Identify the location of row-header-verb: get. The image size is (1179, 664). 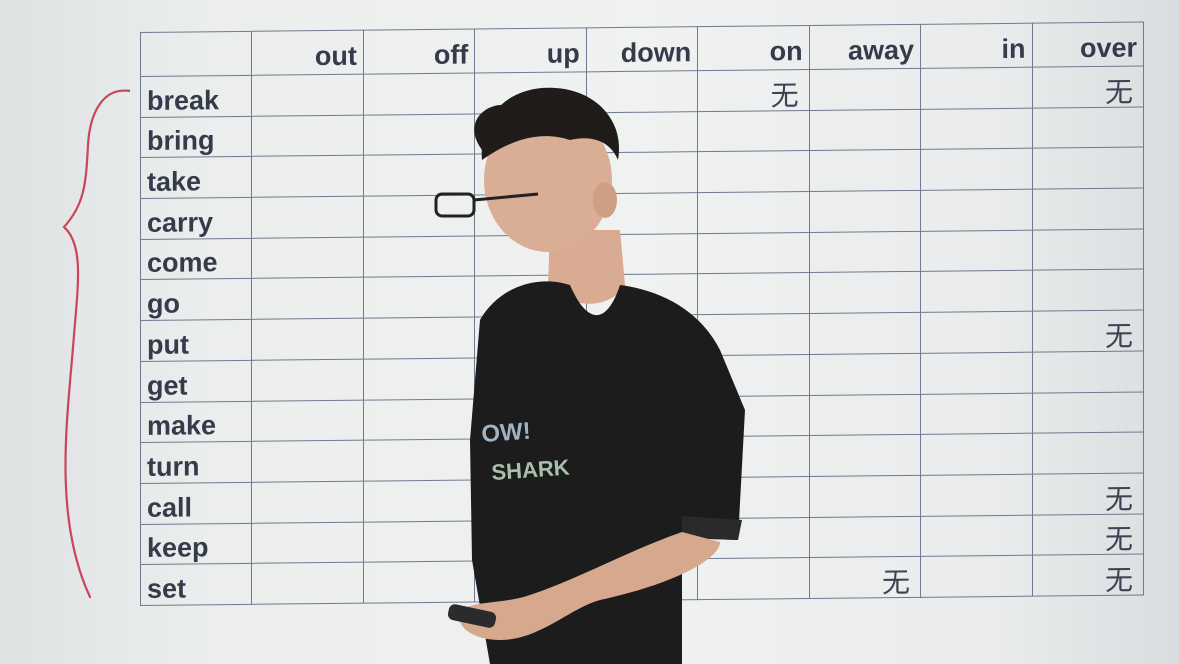
(196, 381).